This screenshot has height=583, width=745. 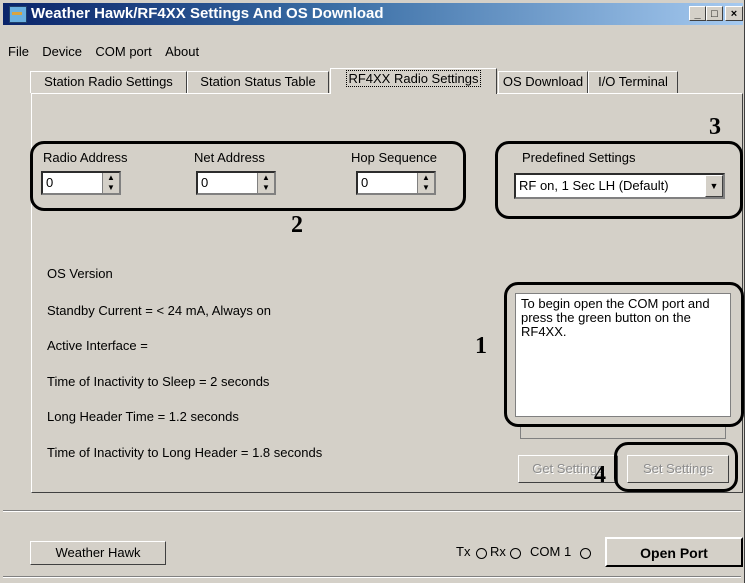 What do you see at coordinates (297, 225) in the screenshot?
I see `callout-number-2: 2` at bounding box center [297, 225].